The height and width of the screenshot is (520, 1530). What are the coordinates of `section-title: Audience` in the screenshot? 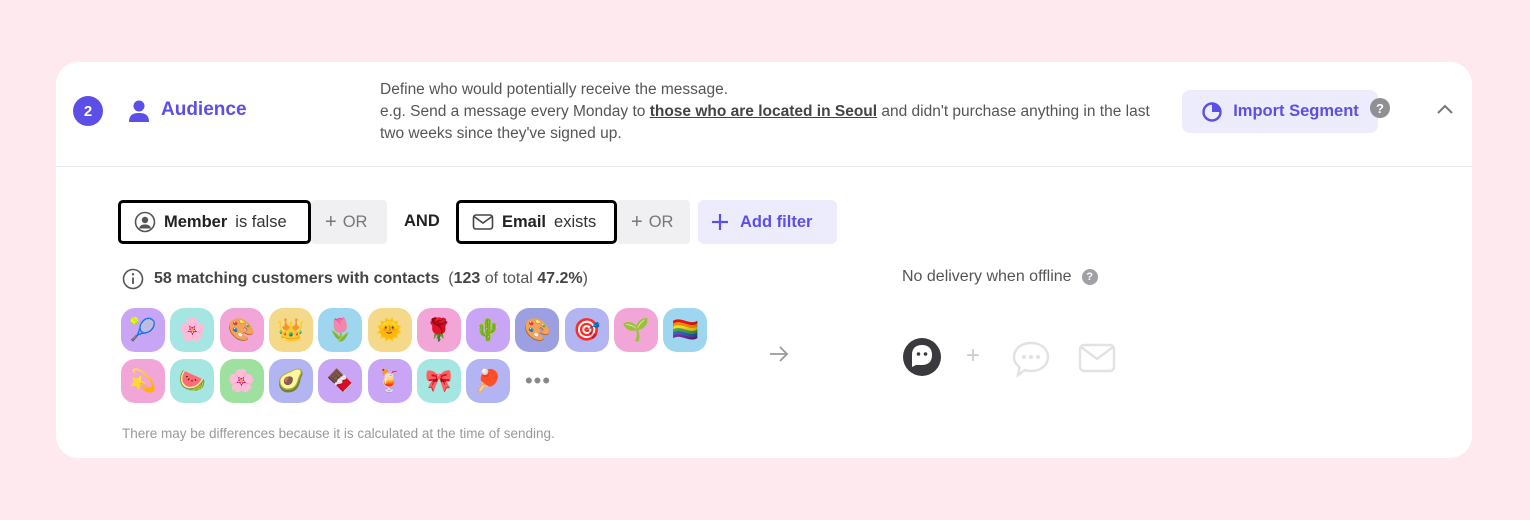 It's located at (204, 109).